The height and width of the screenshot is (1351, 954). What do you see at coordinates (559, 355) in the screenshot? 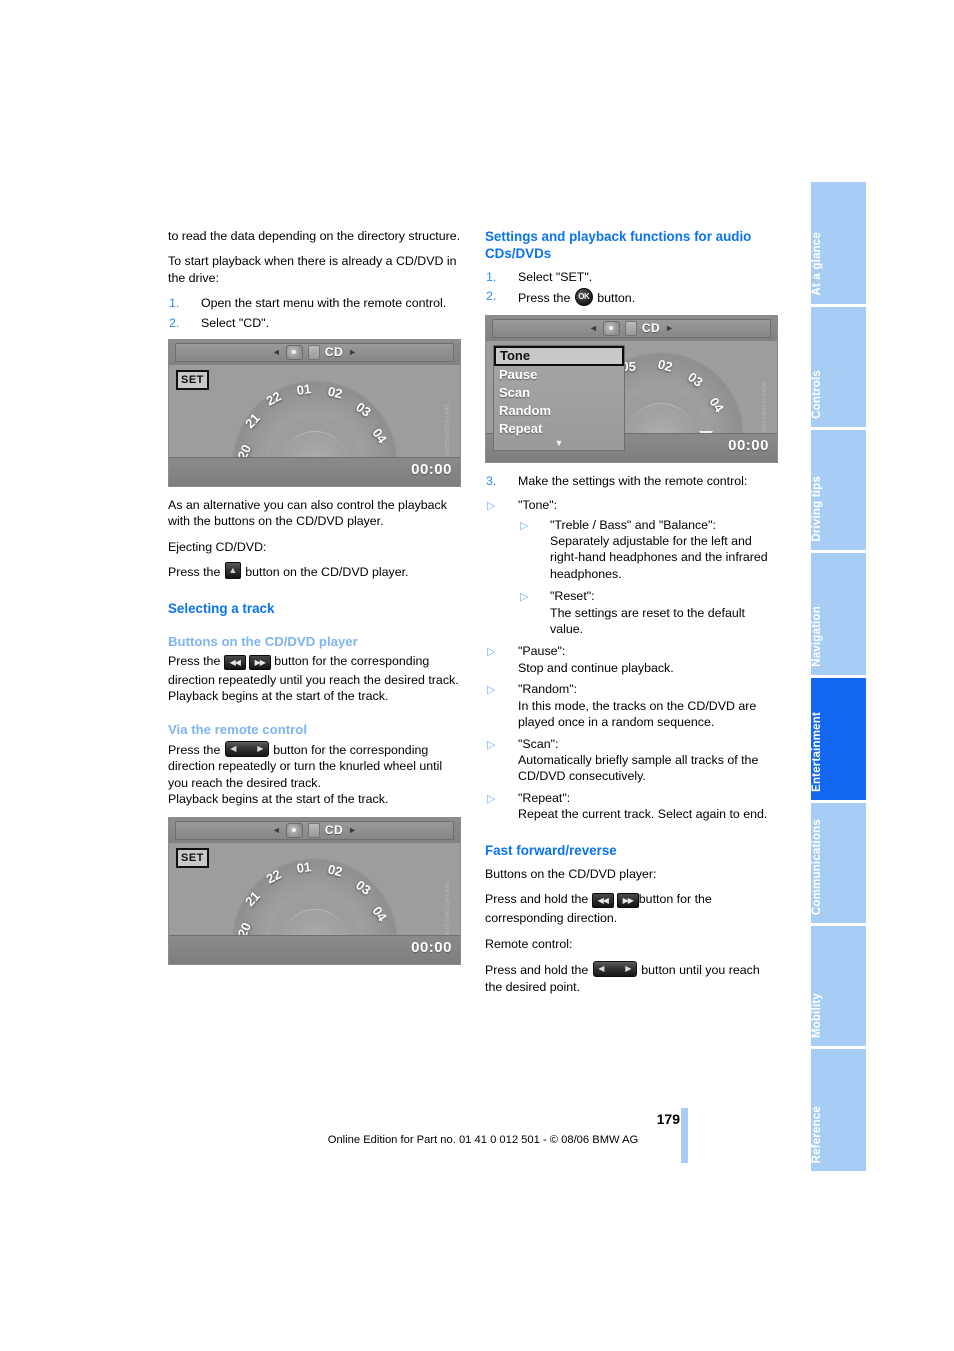
I see `menu-item-tone: Tone` at bounding box center [559, 355].